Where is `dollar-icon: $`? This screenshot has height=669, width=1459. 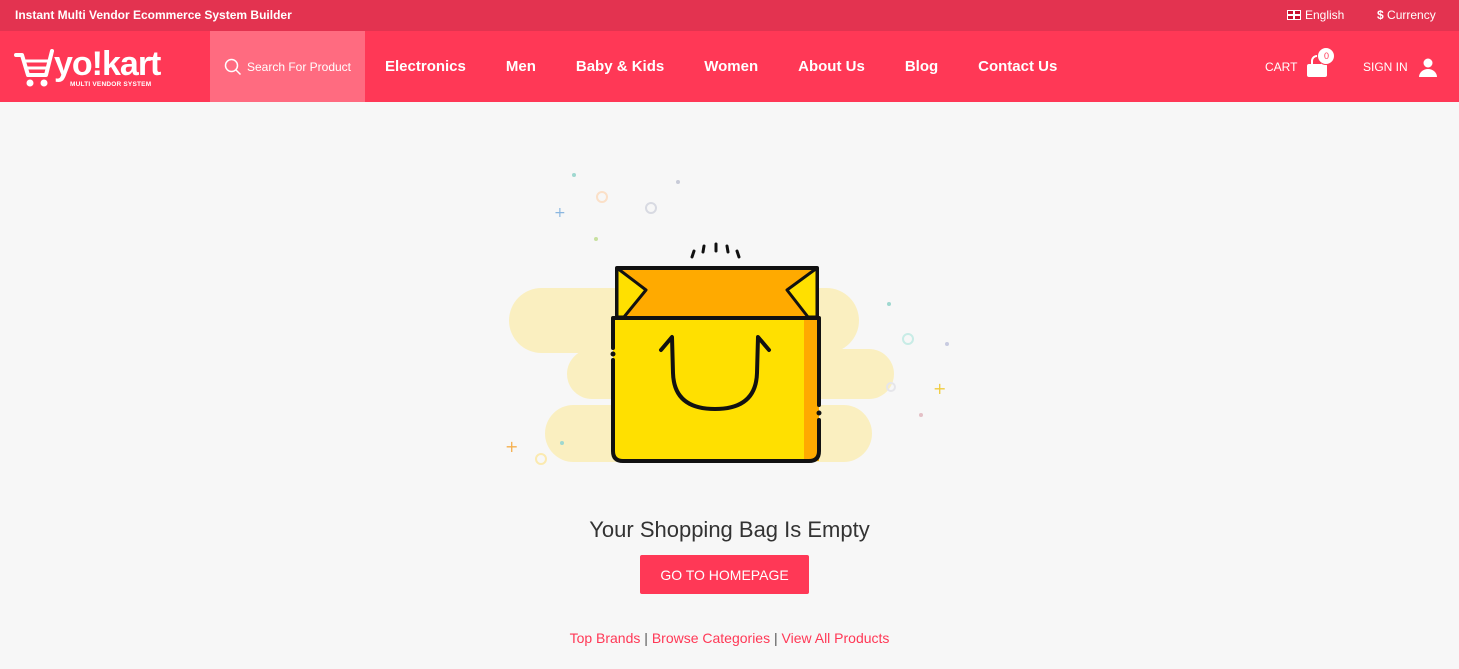 dollar-icon: $ is located at coordinates (1380, 15).